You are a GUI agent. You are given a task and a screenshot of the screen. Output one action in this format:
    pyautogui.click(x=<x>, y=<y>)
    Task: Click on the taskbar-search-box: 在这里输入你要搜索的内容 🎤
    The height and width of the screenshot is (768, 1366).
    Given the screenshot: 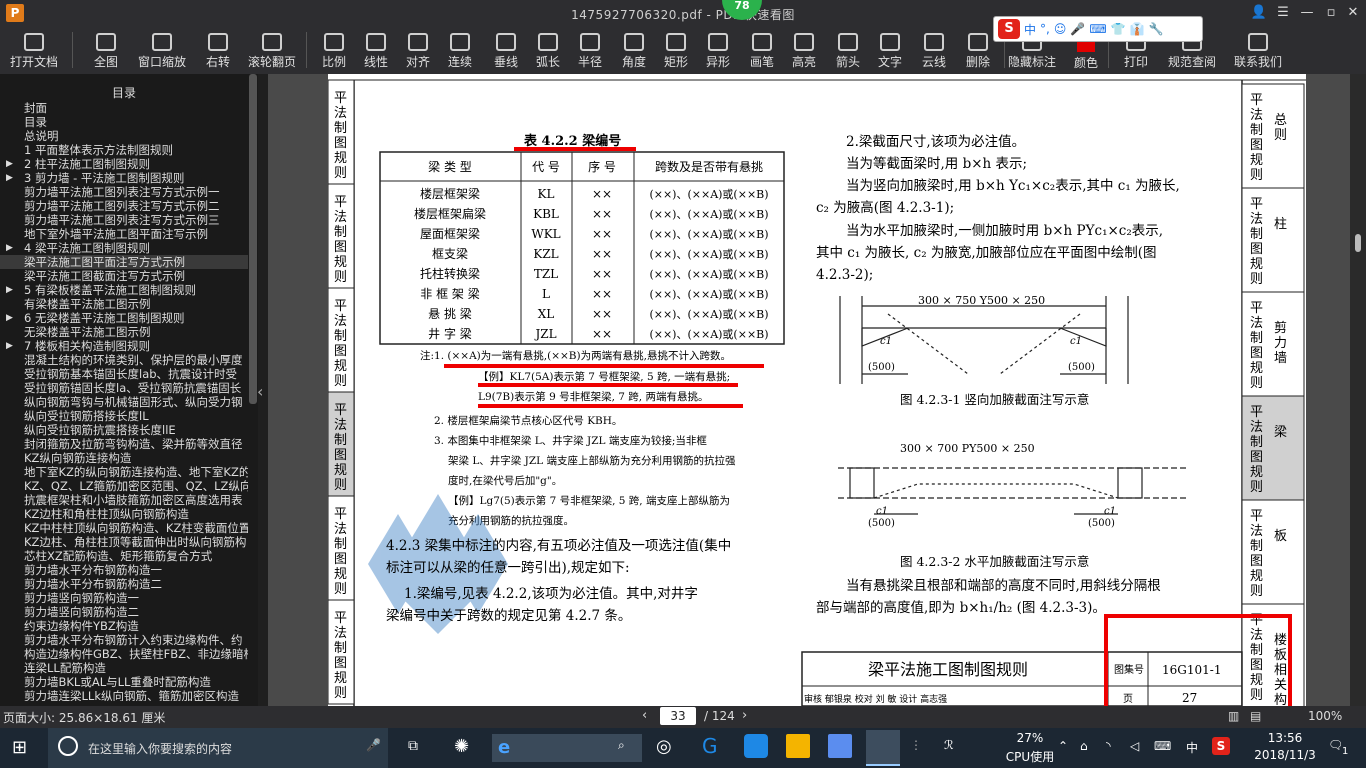 What is the action you would take?
    pyautogui.click(x=218, y=748)
    